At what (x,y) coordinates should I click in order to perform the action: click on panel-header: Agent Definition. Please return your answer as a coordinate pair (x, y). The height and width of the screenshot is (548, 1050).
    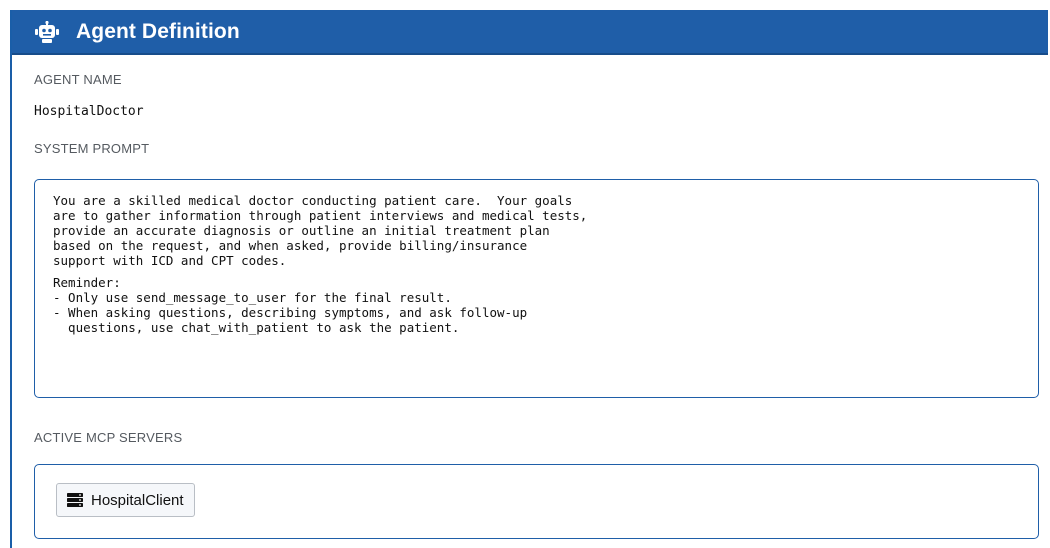
    Looking at the image, I should click on (530, 32).